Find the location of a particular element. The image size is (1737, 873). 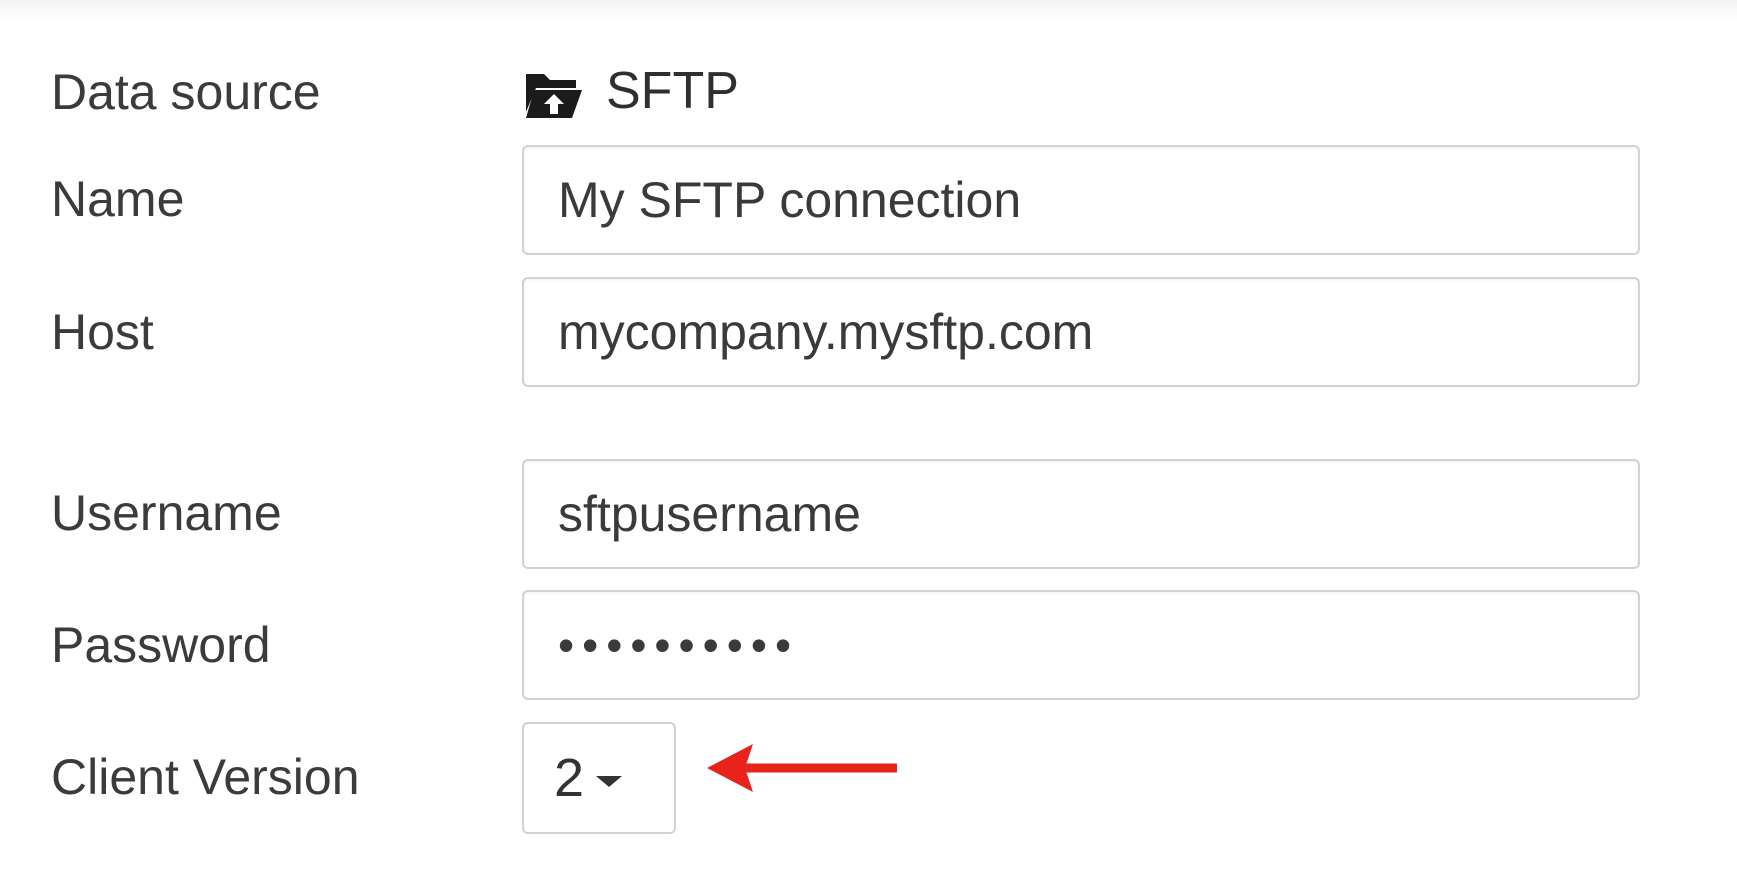

folder-upload-icon is located at coordinates (553, 91).